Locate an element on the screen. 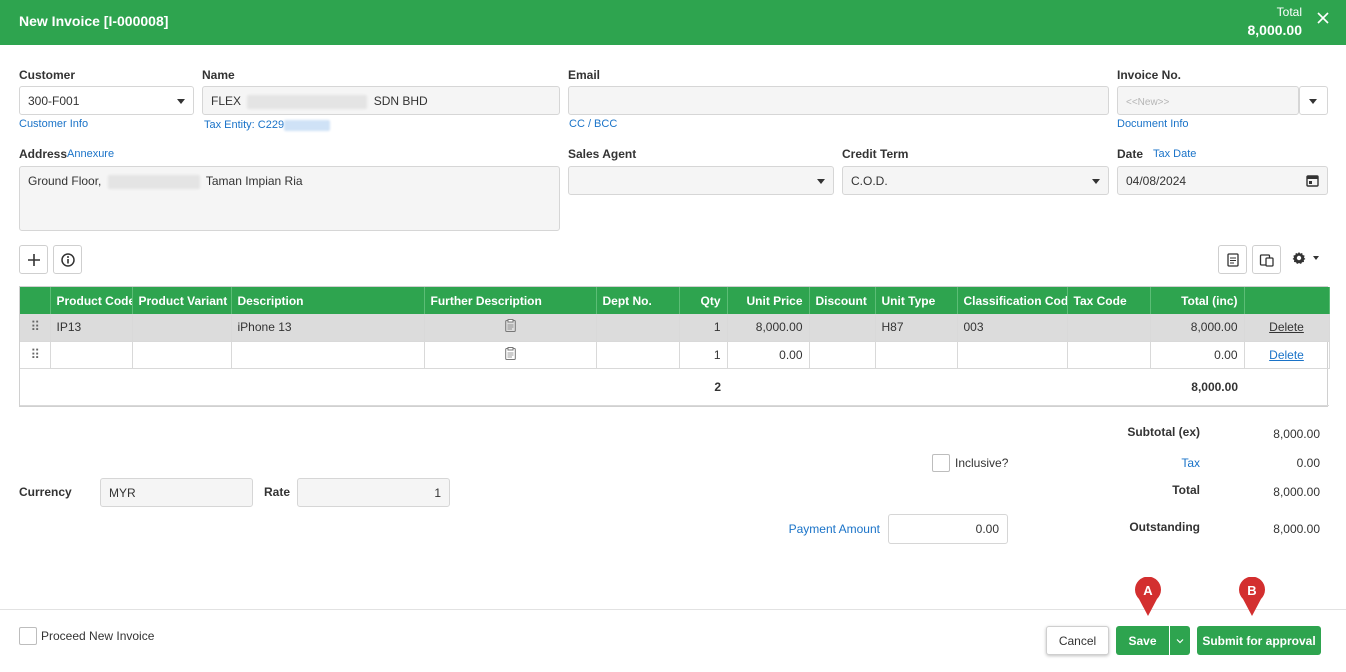 This screenshot has height=672, width=1346. copy-button is located at coordinates (1266, 259).